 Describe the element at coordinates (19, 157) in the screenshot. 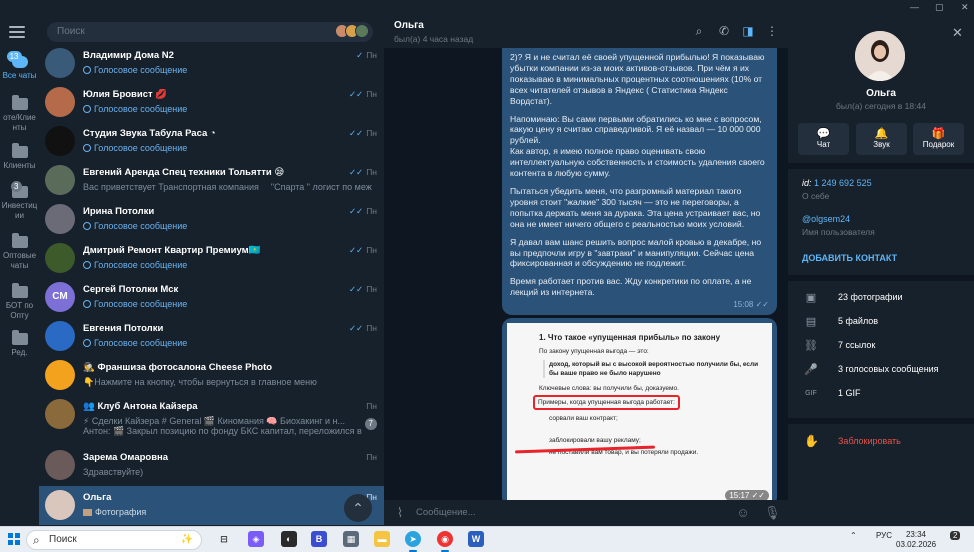

I see `folder-item: Клиенты` at that location.